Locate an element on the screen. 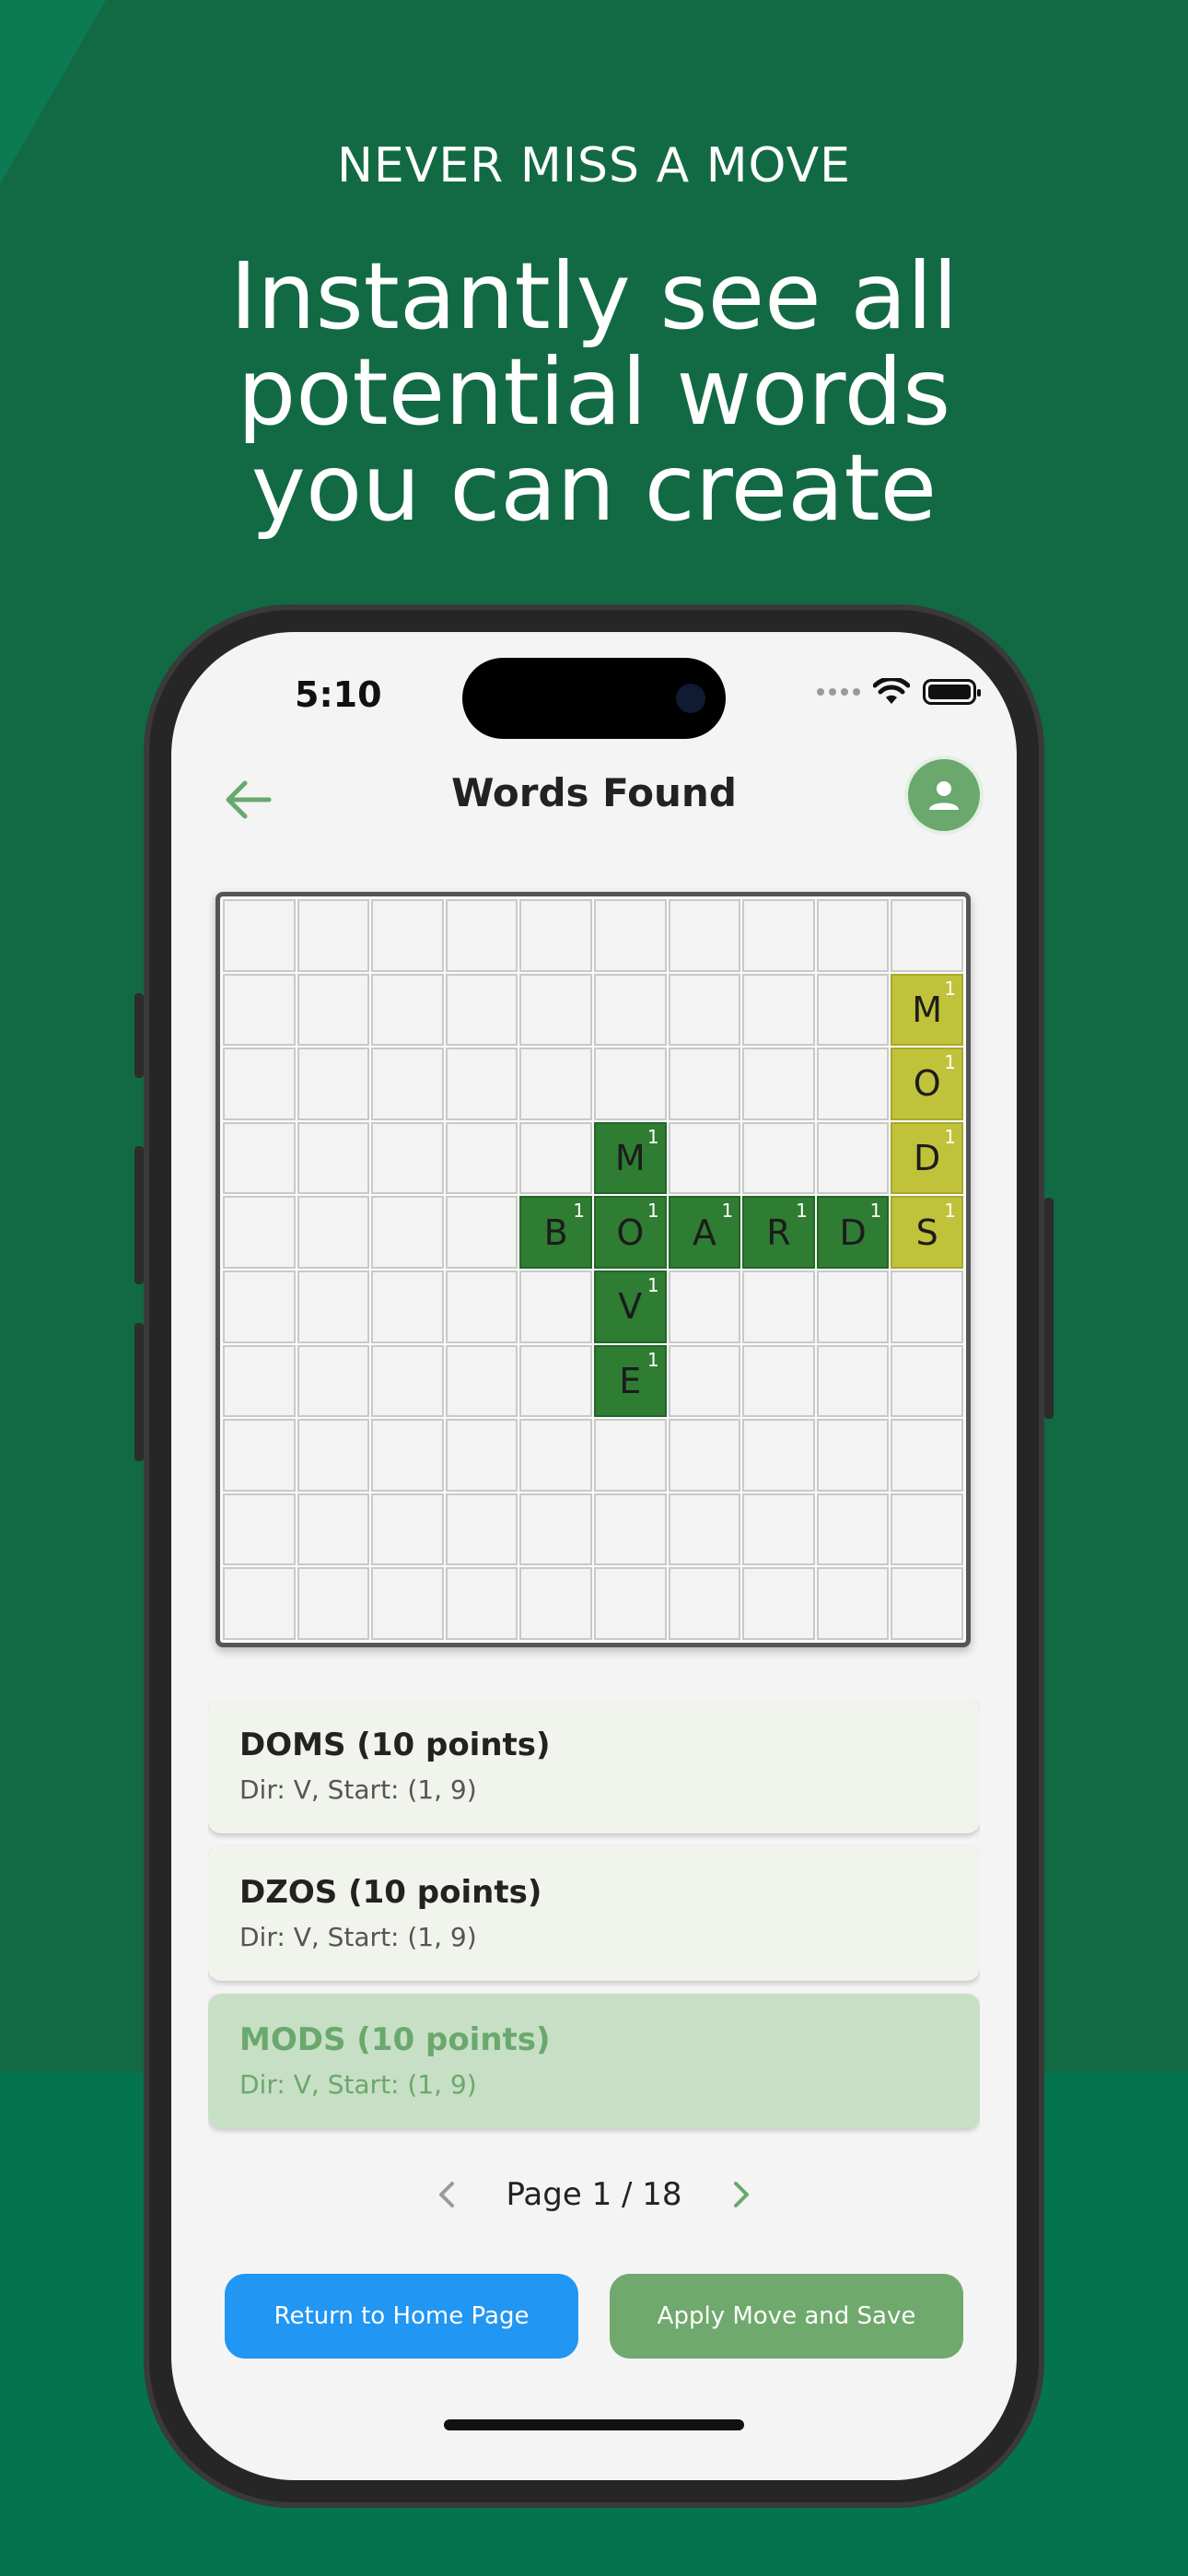 The image size is (1188, 2576). previous-page-button is located at coordinates (446, 2194).